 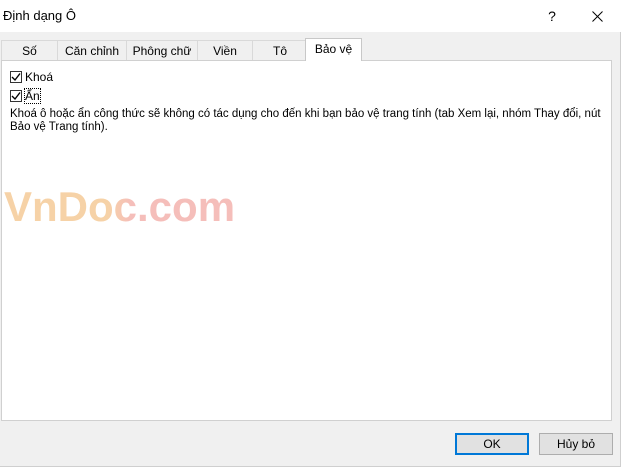 I want to click on hidden-checkbox, so click(x=16, y=96).